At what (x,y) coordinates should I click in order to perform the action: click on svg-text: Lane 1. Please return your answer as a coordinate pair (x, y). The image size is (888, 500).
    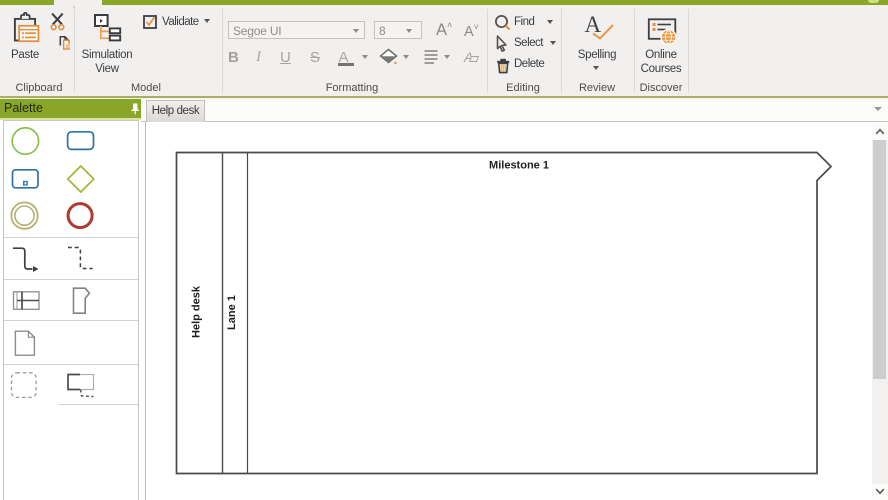
    Looking at the image, I should click on (232, 312).